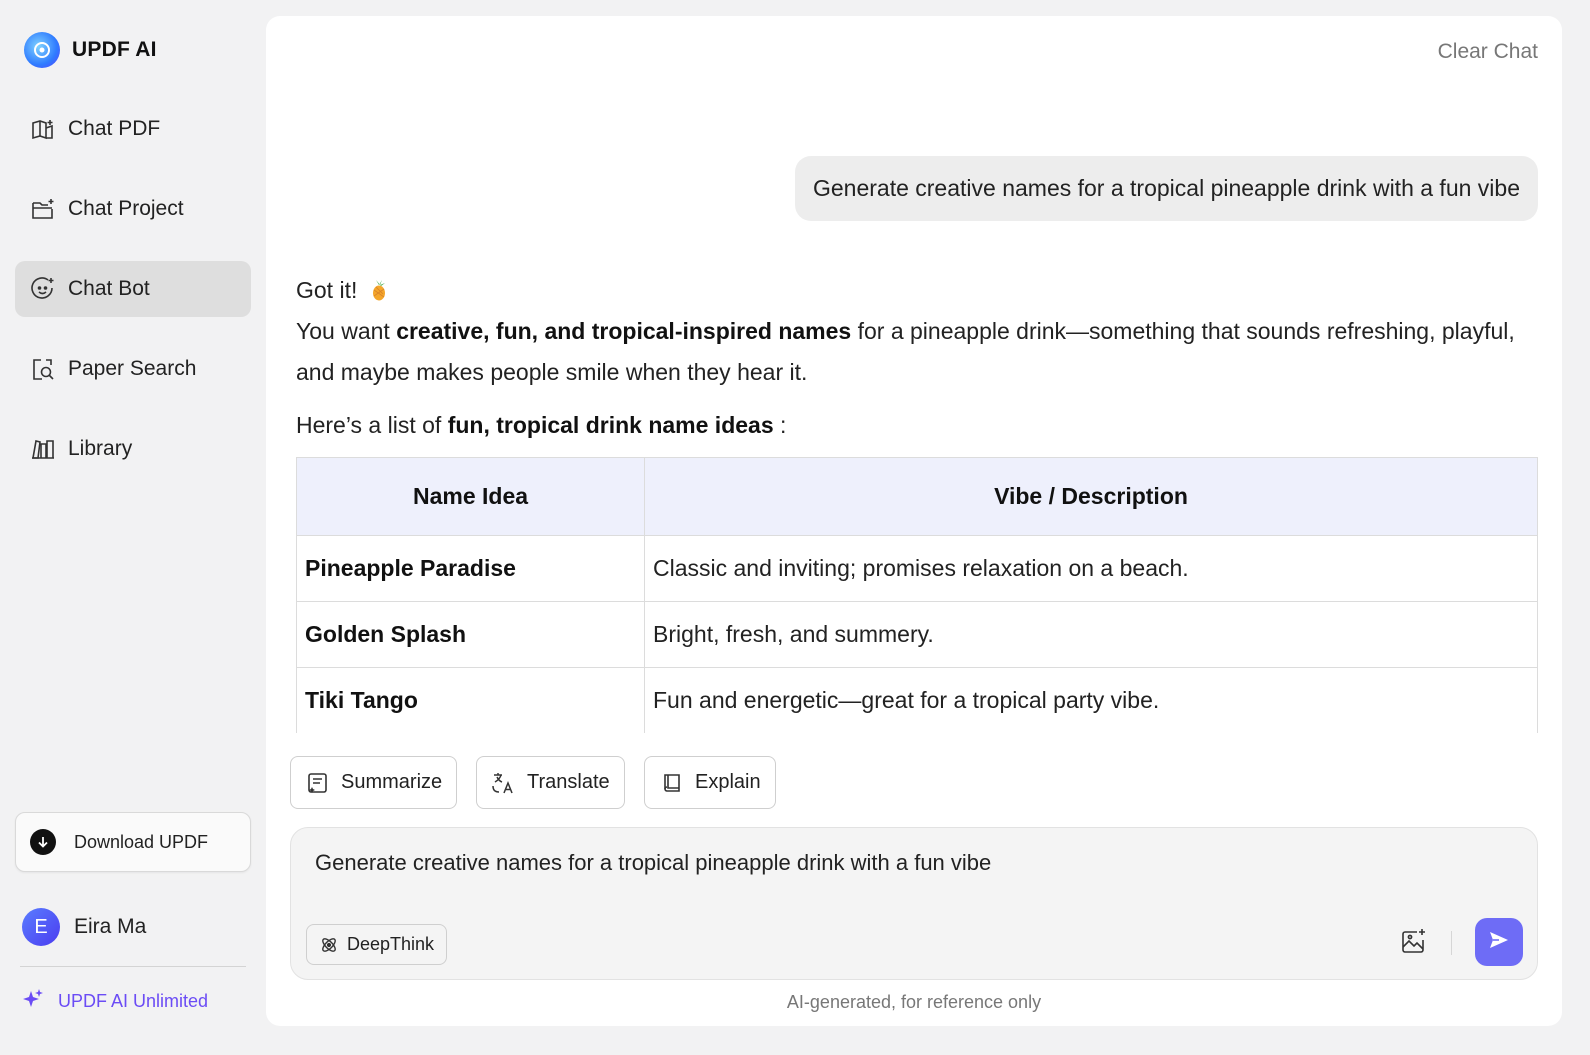  I want to click on sidebar-item-paper-search: Paper Search, so click(133, 369).